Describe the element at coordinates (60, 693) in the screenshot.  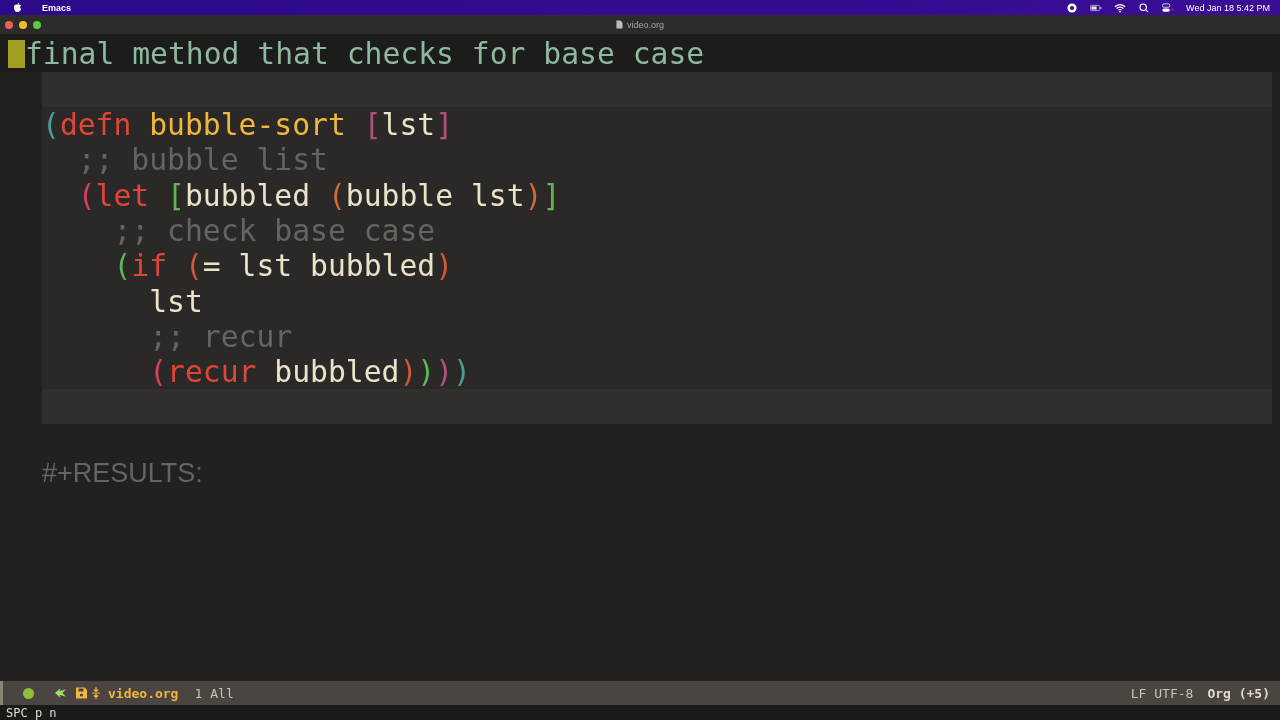
I see `leaf-icon` at that location.